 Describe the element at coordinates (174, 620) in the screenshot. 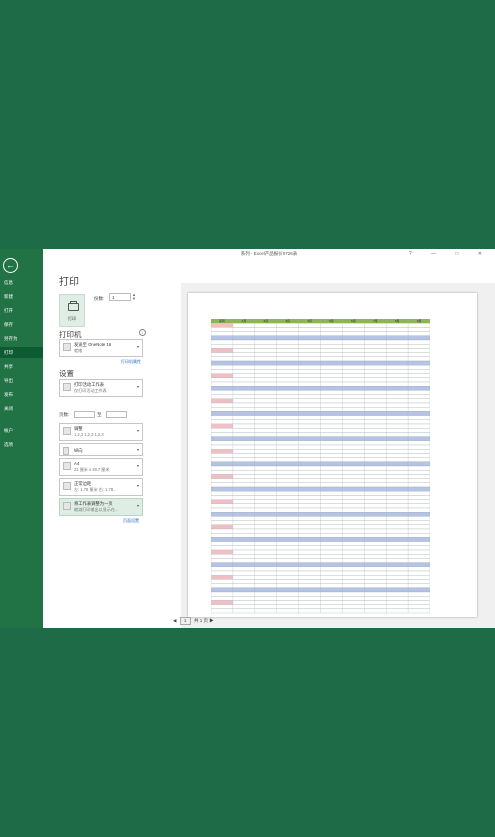

I see `prev-page-icon: ◀` at that location.